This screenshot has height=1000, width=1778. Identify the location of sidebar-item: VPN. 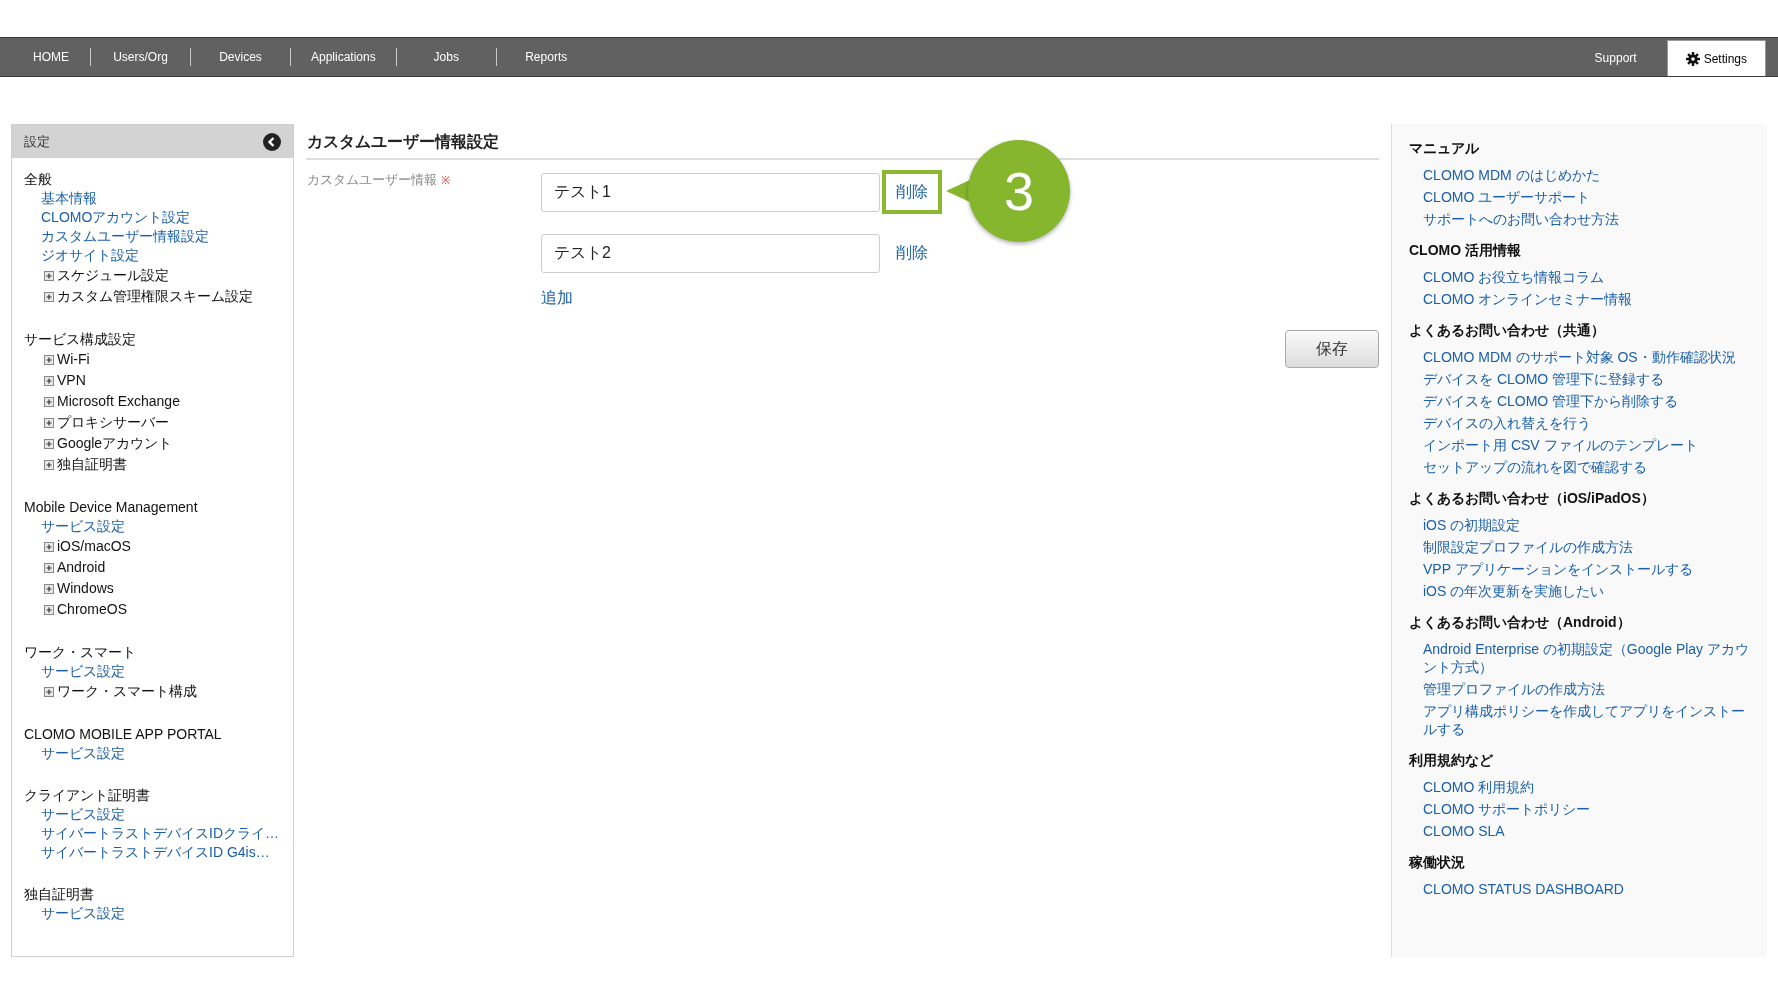
(71, 380).